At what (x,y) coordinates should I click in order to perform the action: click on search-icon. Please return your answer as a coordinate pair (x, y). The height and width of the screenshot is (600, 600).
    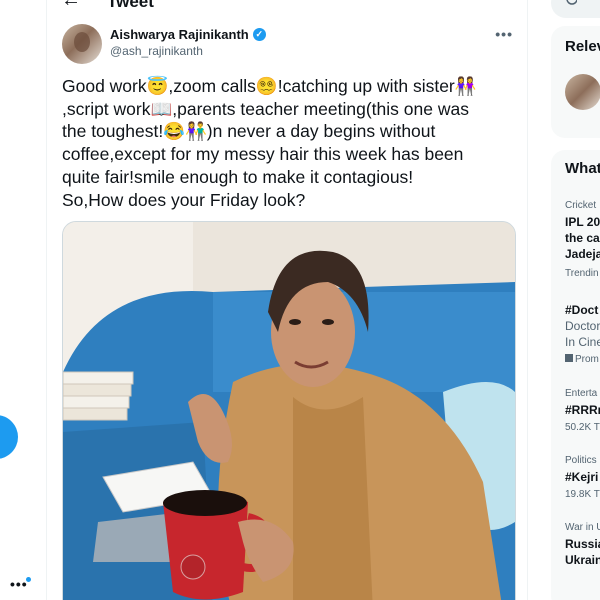
    Looking at the image, I should click on (571, 5).